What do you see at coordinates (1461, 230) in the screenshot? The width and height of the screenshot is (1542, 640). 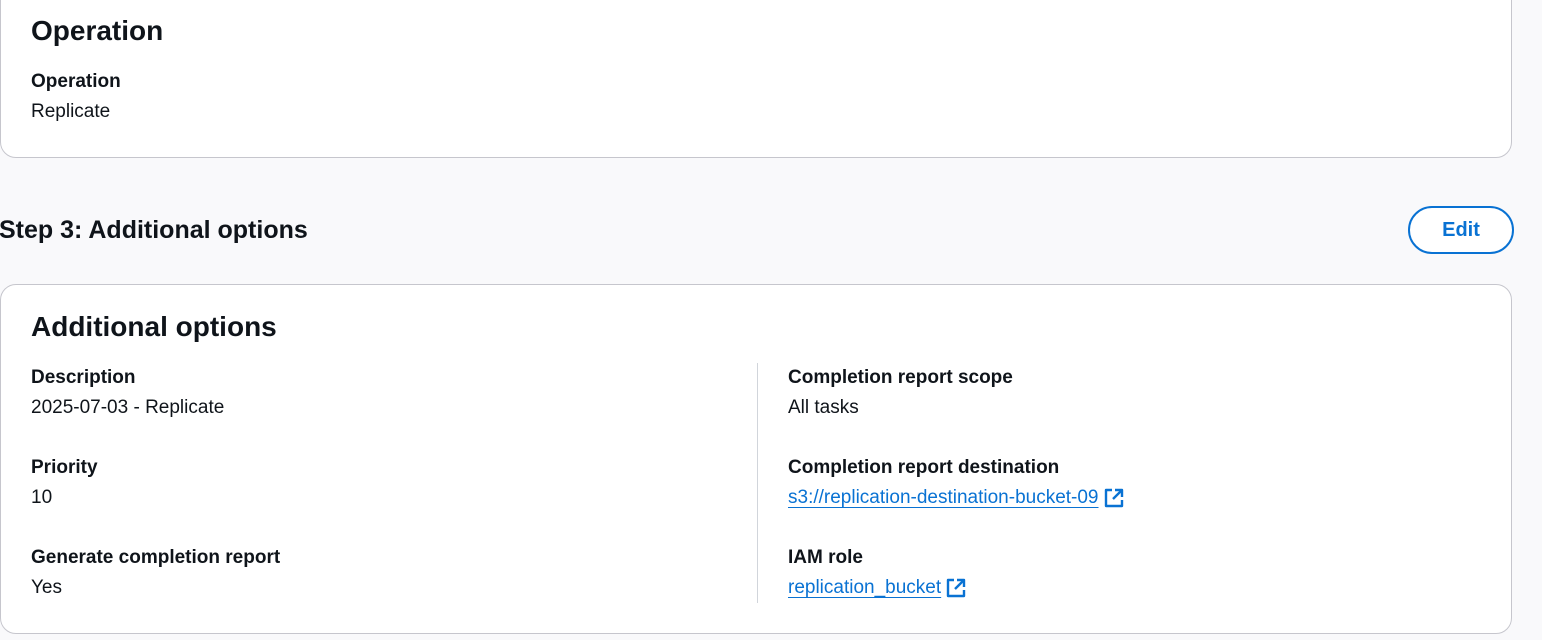 I see `edit-button: Edit` at bounding box center [1461, 230].